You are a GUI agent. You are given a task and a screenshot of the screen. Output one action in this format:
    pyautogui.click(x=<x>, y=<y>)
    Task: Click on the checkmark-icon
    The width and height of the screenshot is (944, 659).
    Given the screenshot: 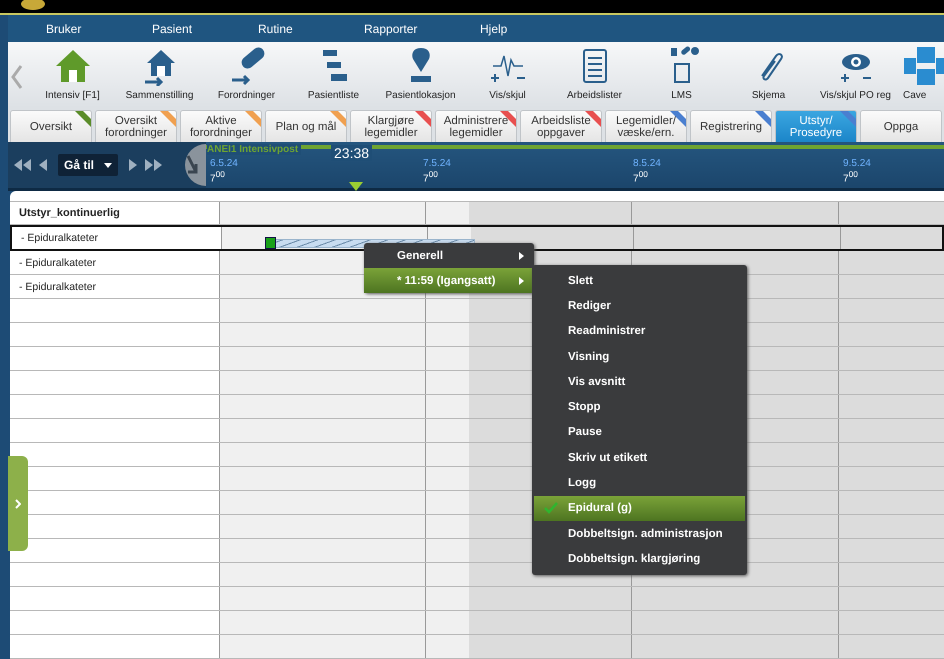 What is the action you would take?
    pyautogui.click(x=551, y=508)
    